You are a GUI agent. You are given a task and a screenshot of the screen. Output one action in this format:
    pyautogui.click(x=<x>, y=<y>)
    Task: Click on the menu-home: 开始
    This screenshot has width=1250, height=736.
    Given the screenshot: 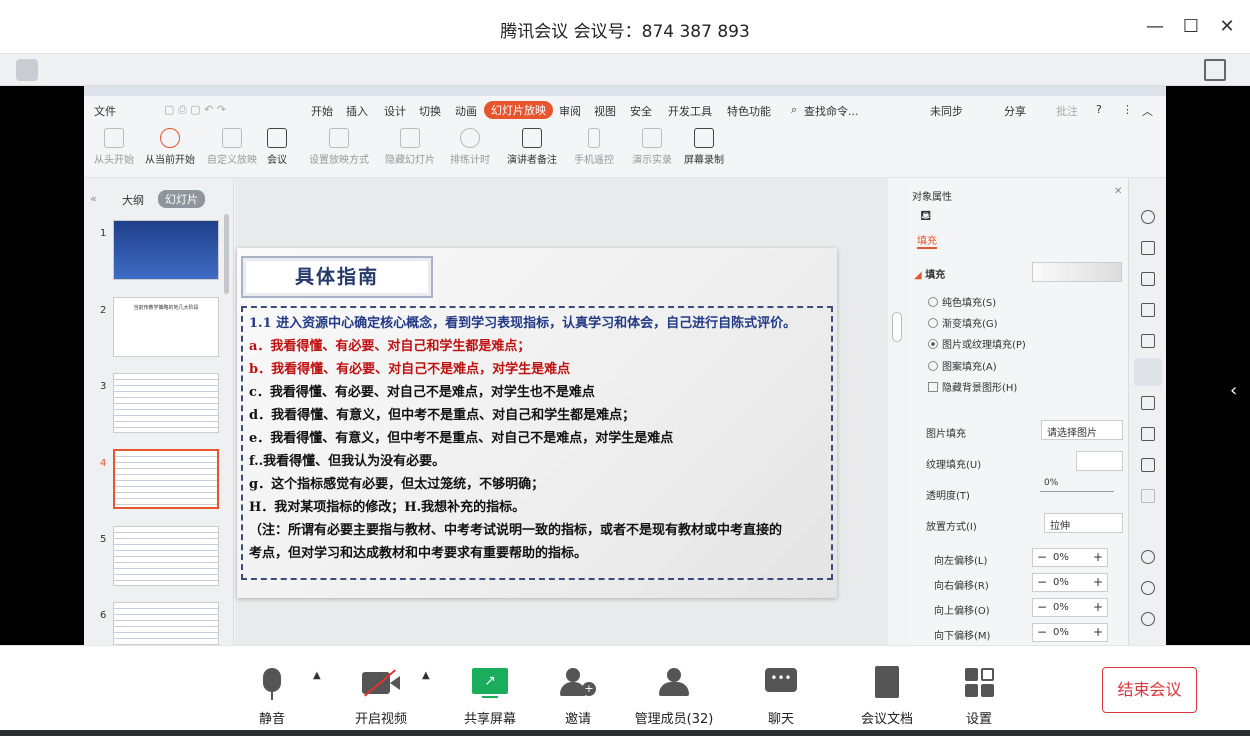 What is the action you would take?
    pyautogui.click(x=322, y=111)
    